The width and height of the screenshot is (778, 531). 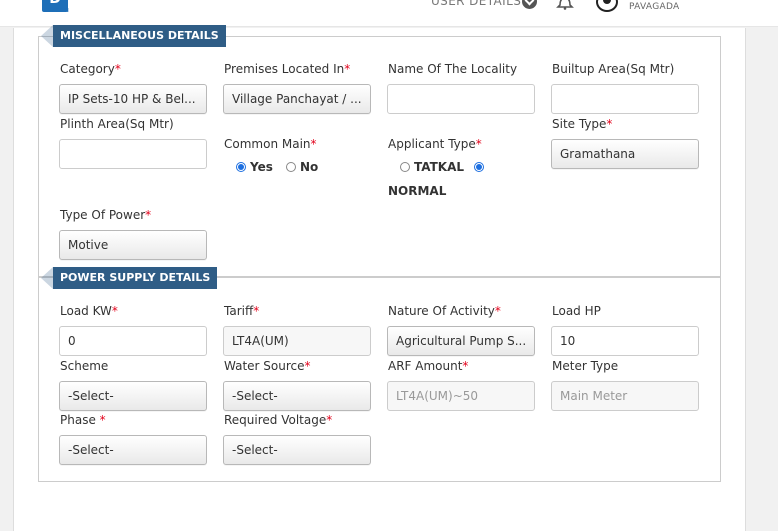 I want to click on common-main-label: Common Main*, so click(x=270, y=144).